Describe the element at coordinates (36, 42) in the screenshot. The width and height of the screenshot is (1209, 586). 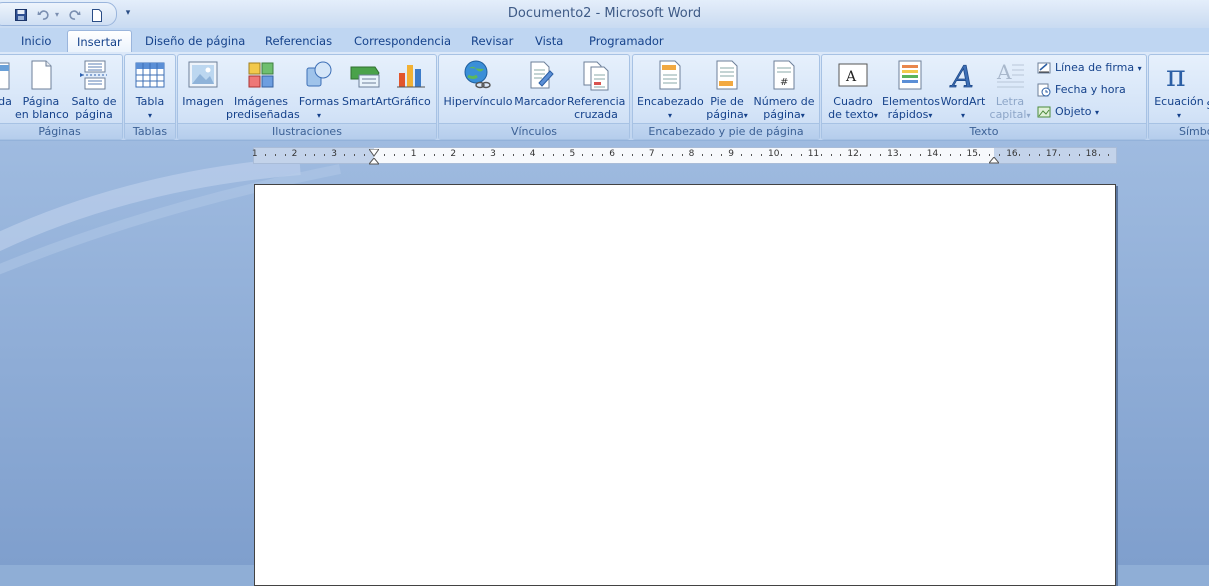
I see `tab-inicio: Inicio` at that location.